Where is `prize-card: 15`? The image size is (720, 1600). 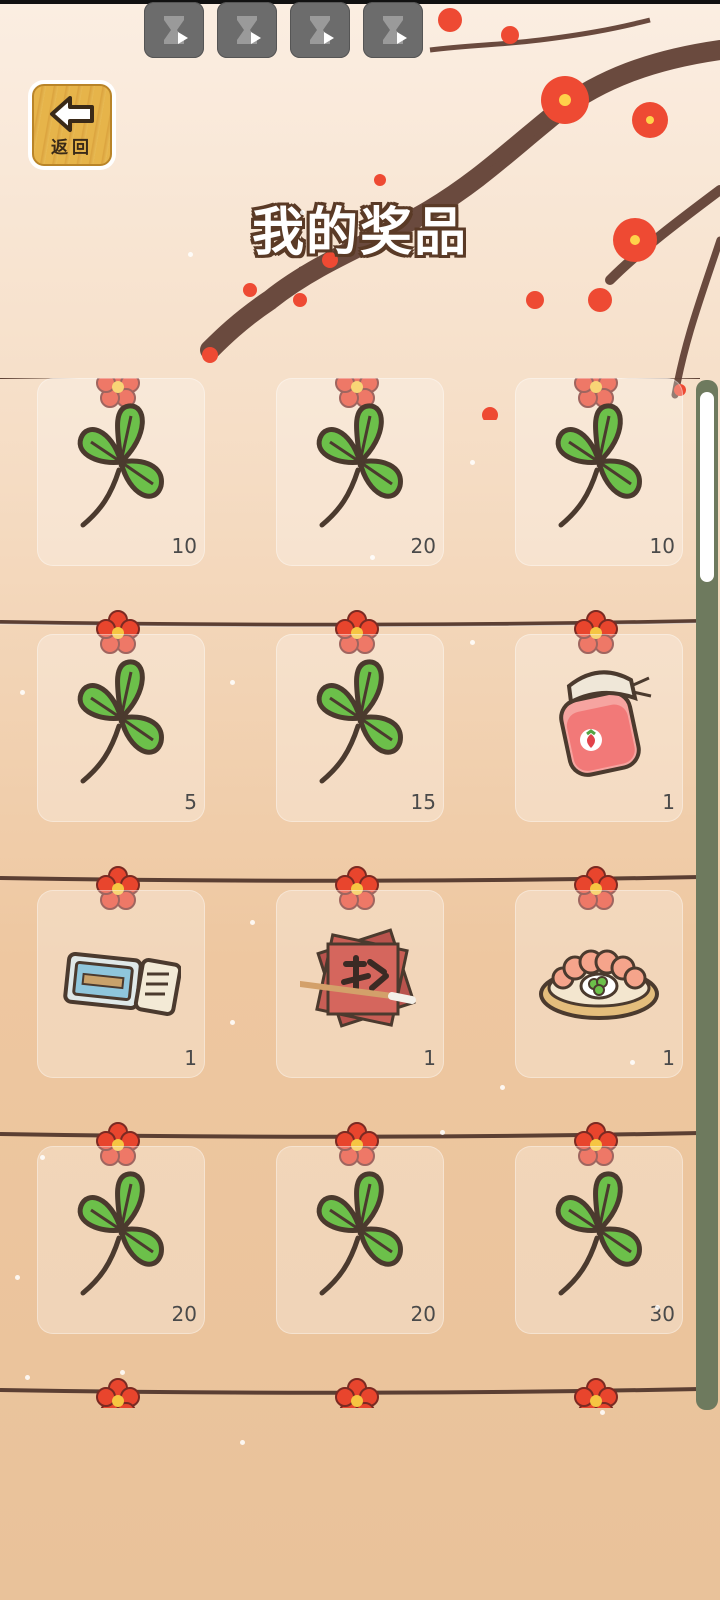
prize-card: 15 is located at coordinates (360, 728).